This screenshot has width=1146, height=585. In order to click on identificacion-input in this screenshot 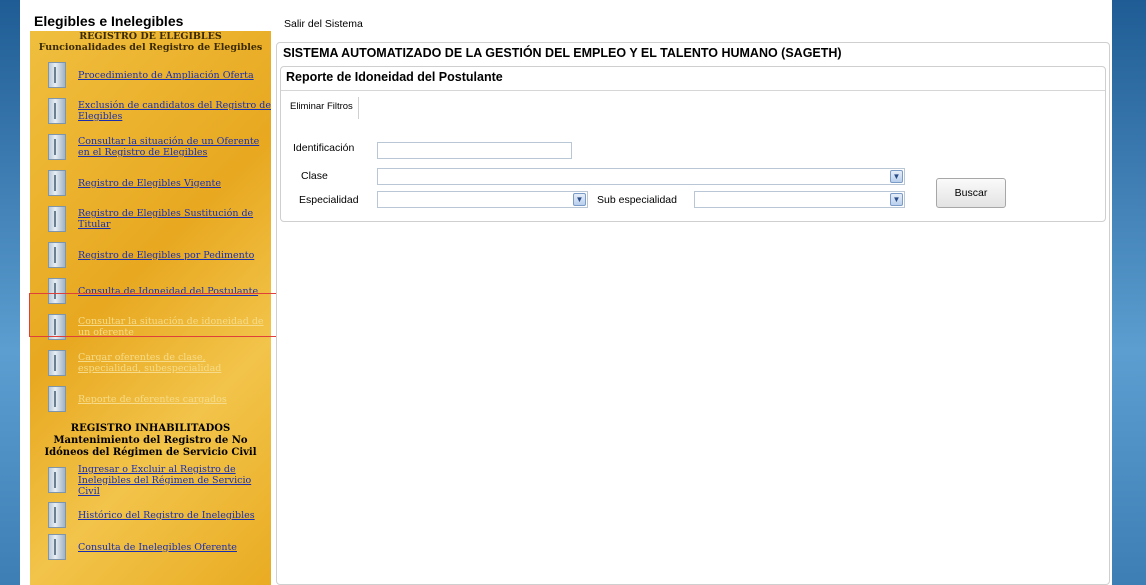, I will do `click(474, 150)`.